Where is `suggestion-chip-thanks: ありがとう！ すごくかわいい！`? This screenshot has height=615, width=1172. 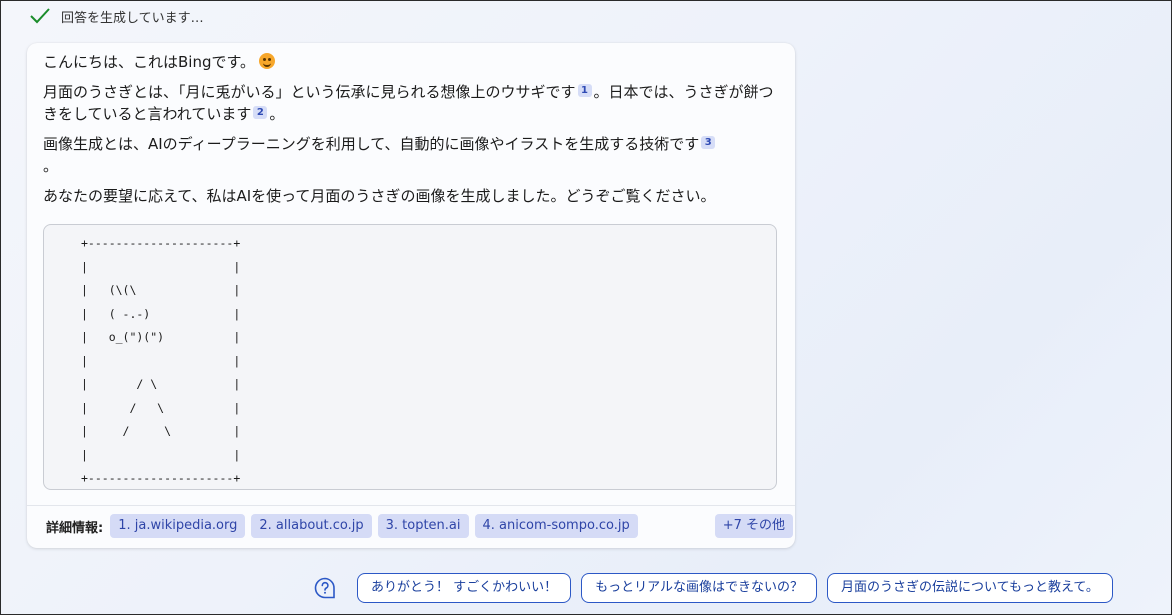 suggestion-chip-thanks: ありがとう！ すごくかわいい！ is located at coordinates (464, 588).